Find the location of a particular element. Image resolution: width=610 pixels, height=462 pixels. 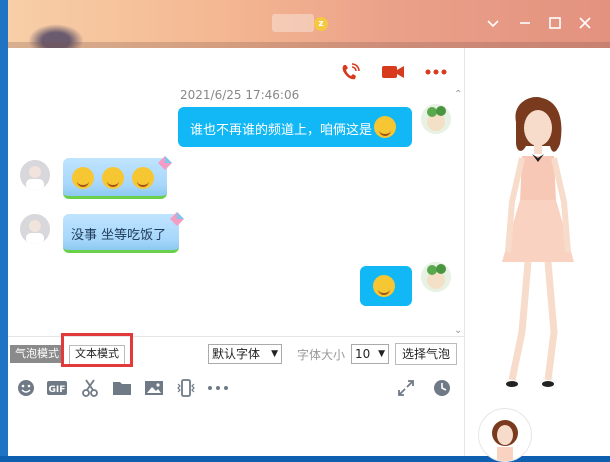

choose-bubble-button: 选择气泡 is located at coordinates (426, 354).